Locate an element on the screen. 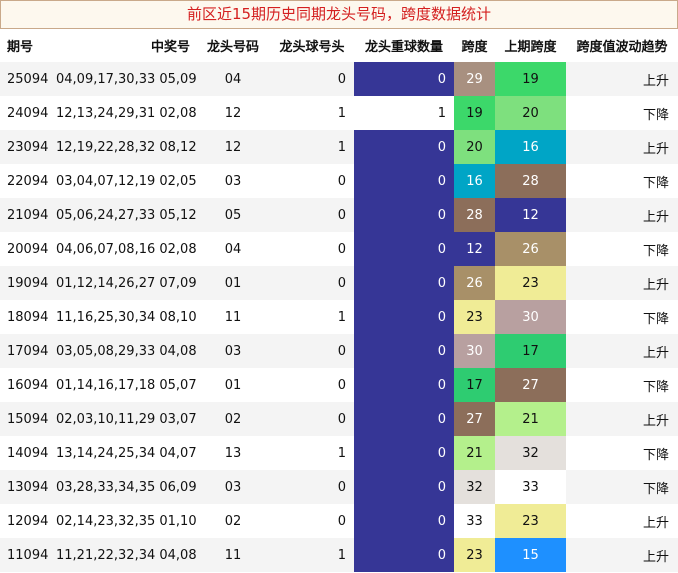 The height and width of the screenshot is (573, 678). cell-issue: 18094 is located at coordinates (28, 317).